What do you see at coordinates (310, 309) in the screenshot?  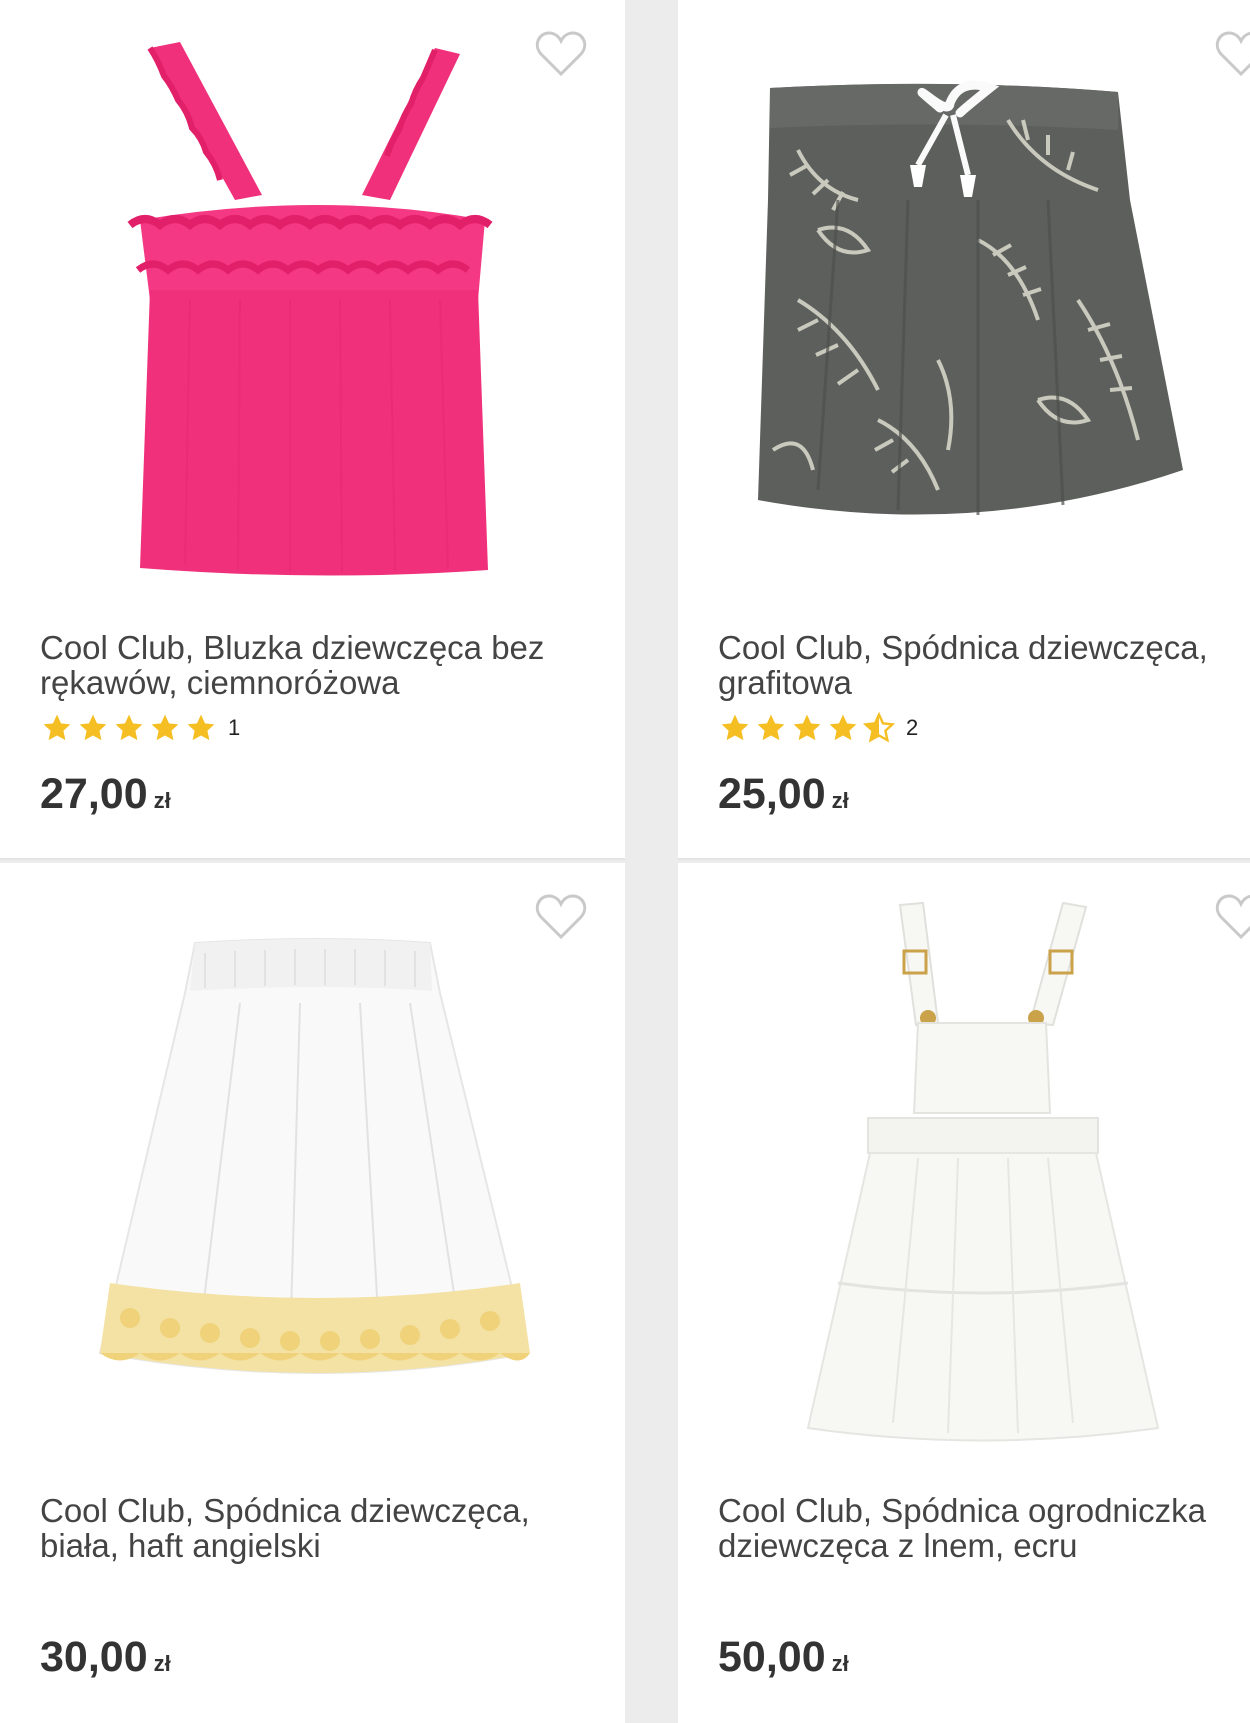 I see `pink-sleeveless-blouse-image` at bounding box center [310, 309].